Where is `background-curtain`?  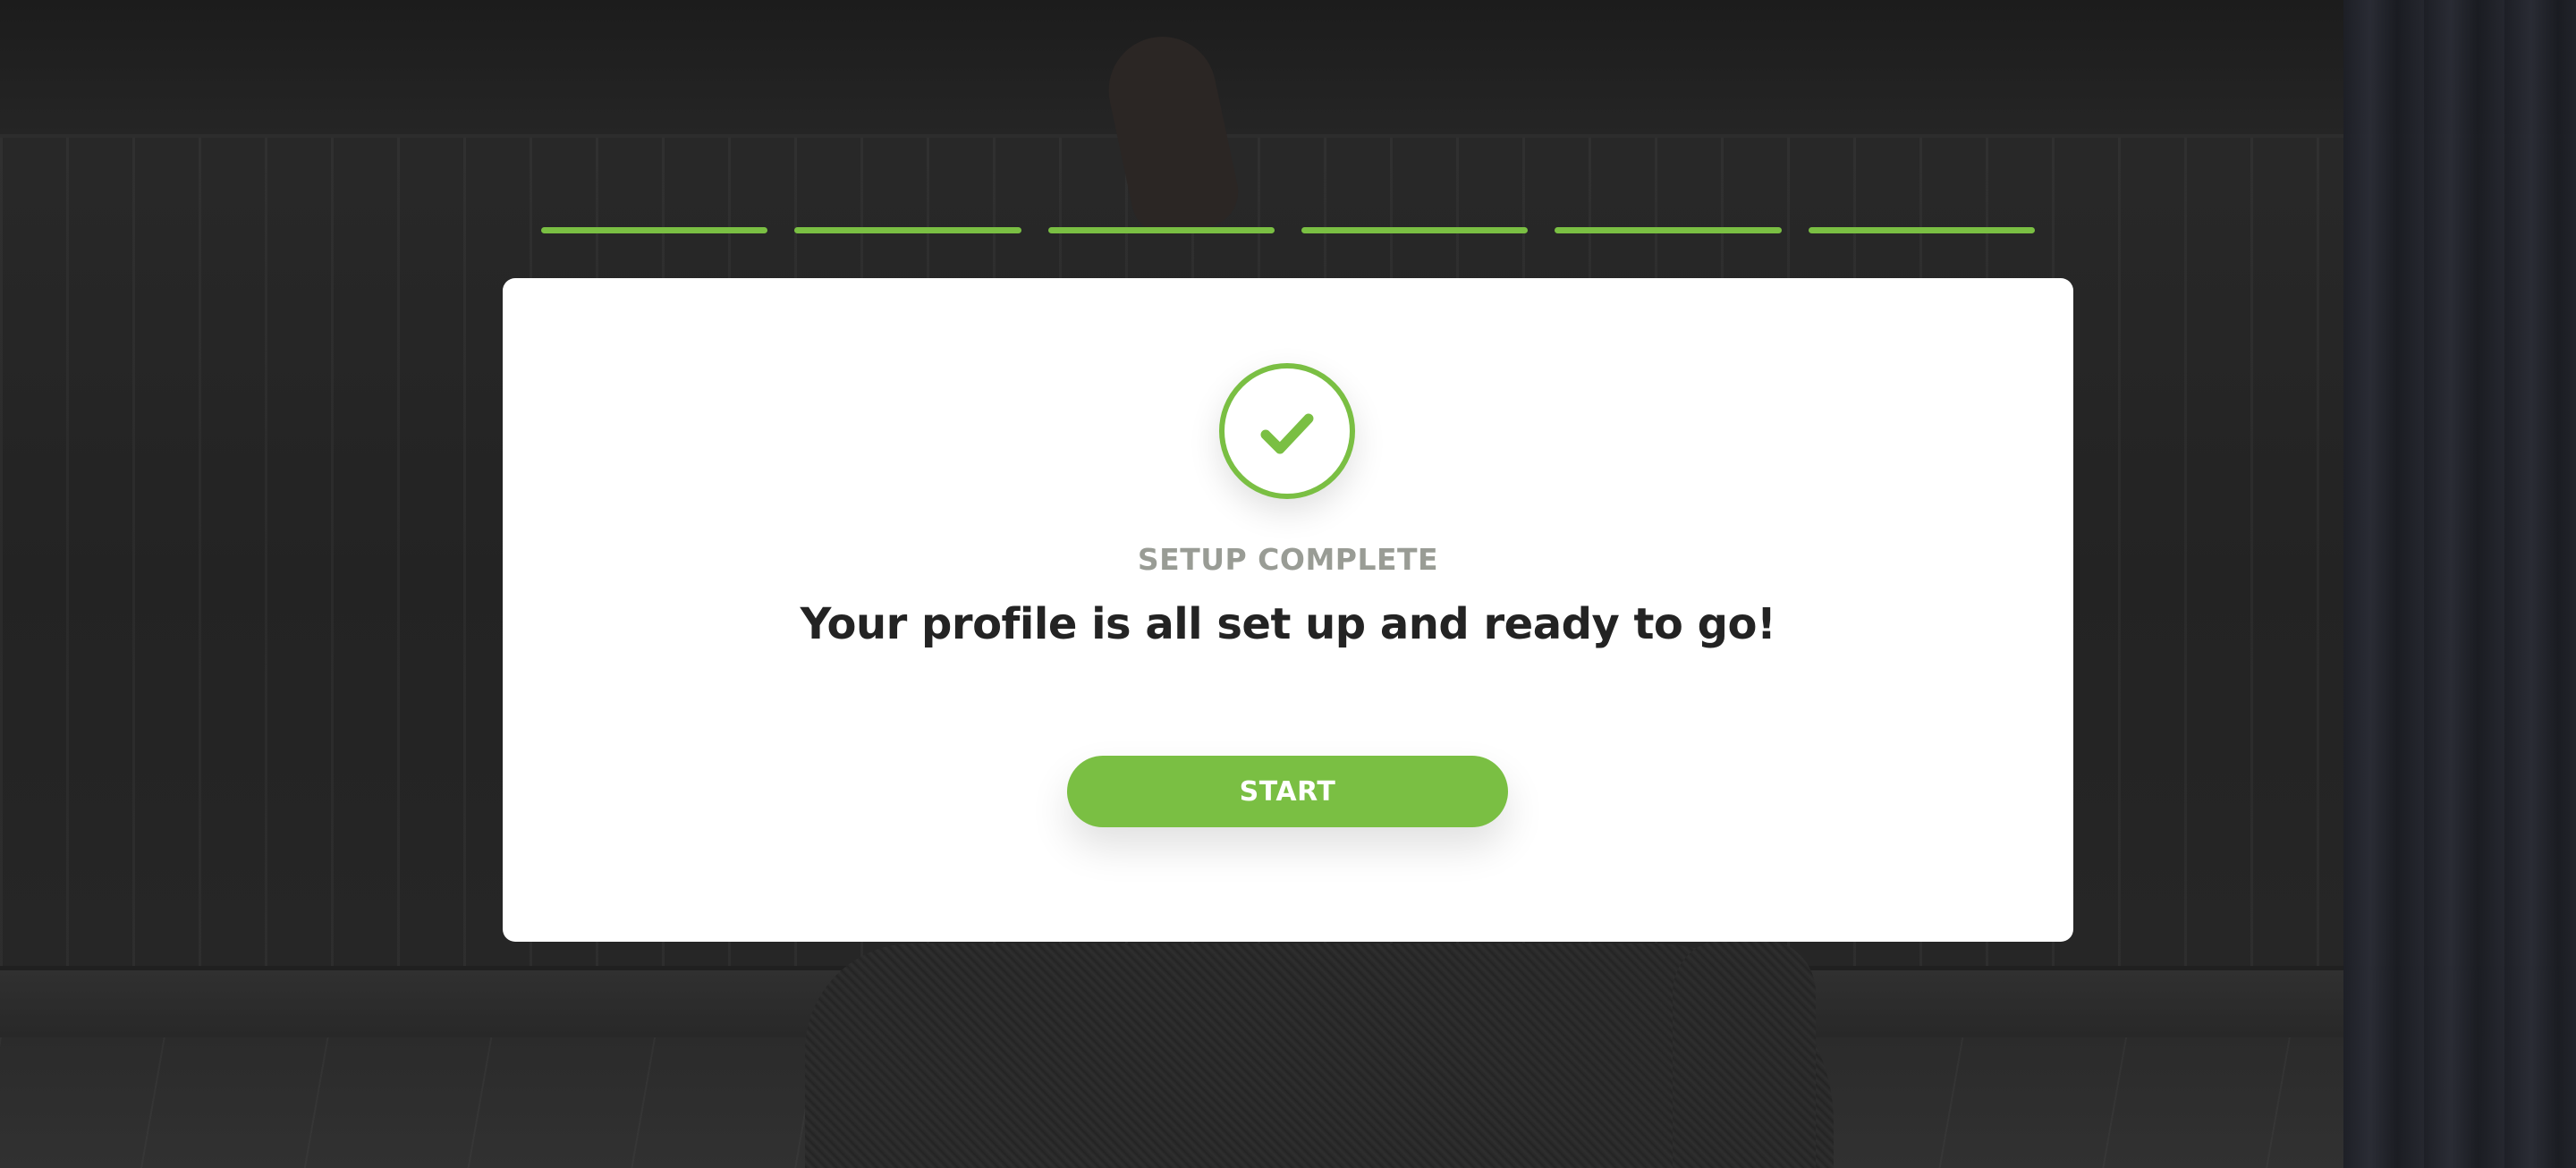 background-curtain is located at coordinates (2459, 584).